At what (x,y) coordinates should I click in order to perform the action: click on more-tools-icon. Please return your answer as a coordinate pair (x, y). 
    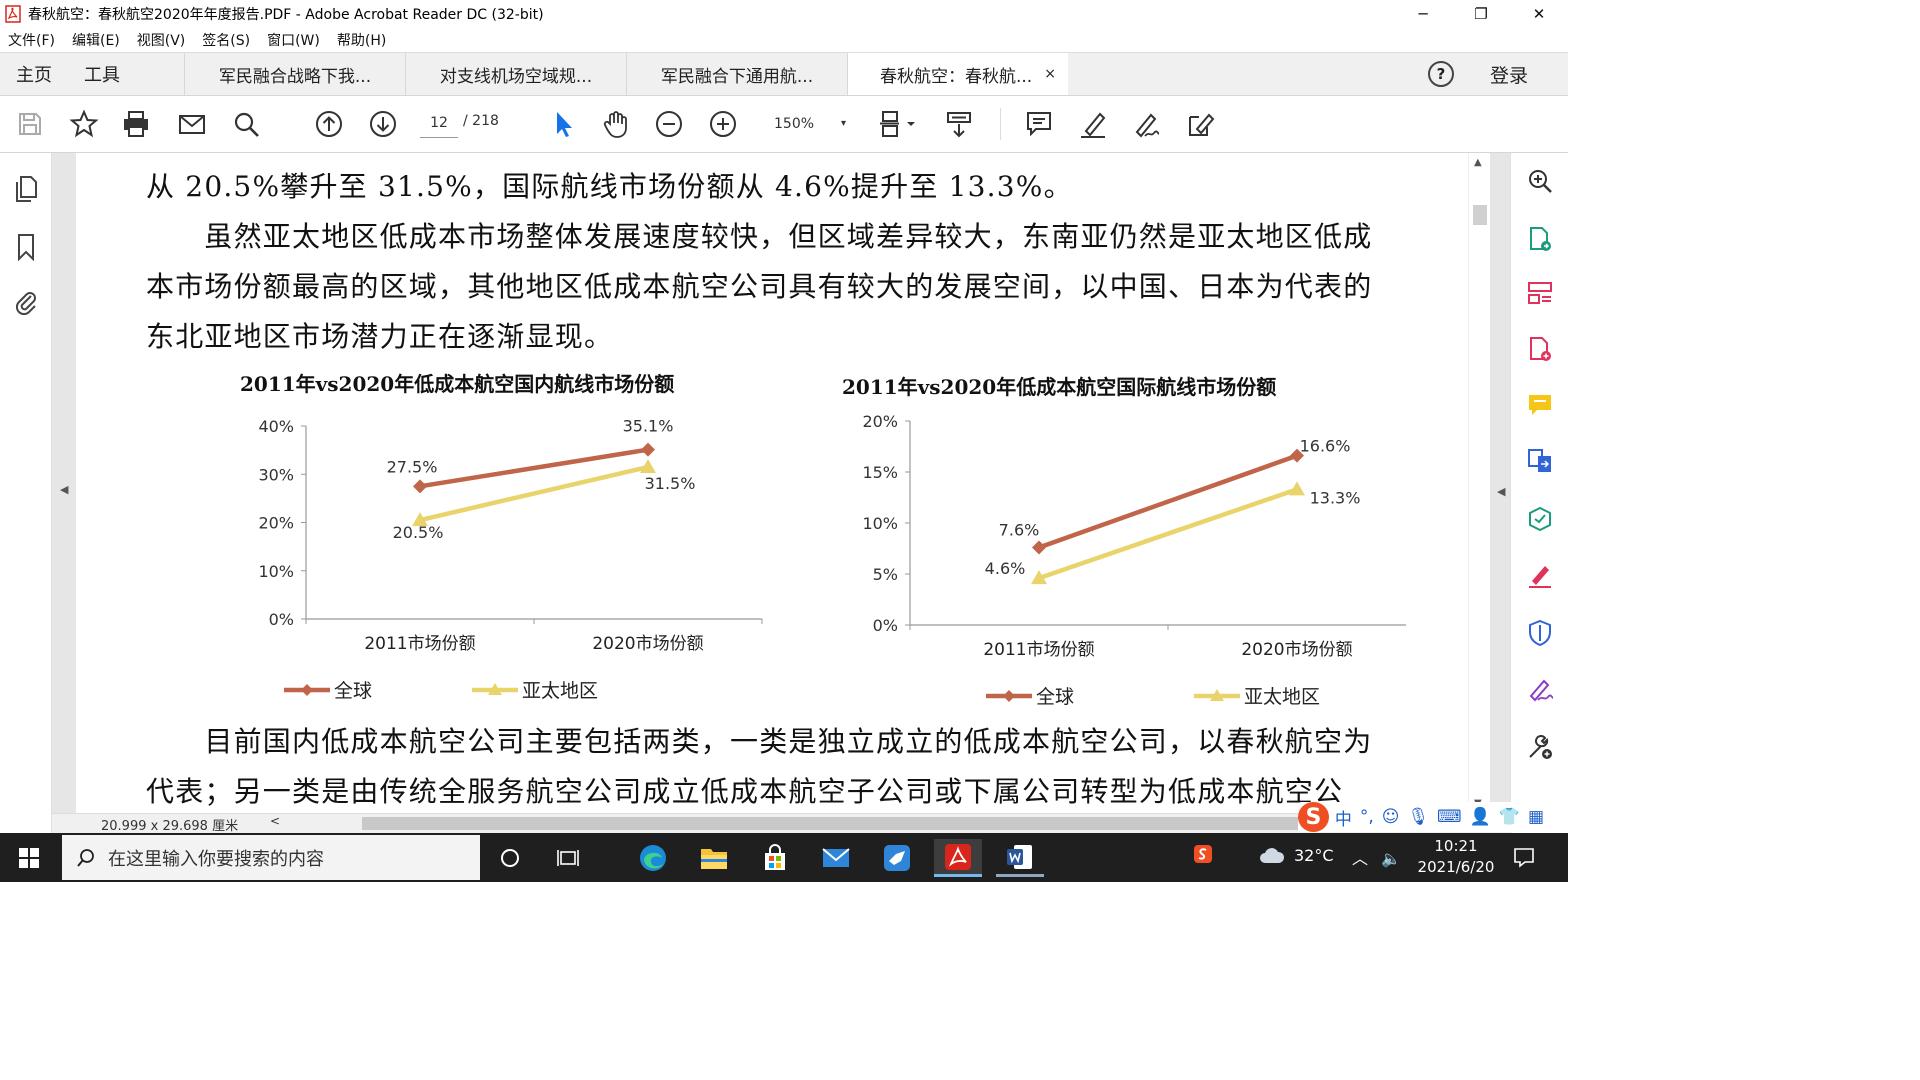
    Looking at the image, I should click on (1540, 747).